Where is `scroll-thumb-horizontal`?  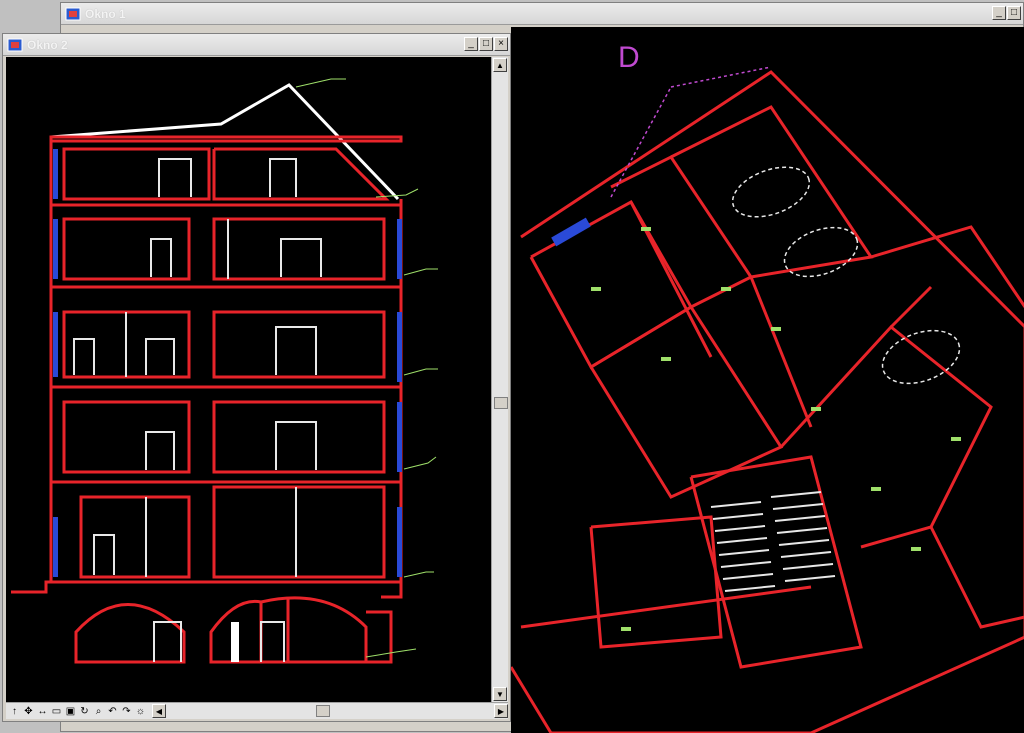
scroll-thumb-horizontal is located at coordinates (323, 711).